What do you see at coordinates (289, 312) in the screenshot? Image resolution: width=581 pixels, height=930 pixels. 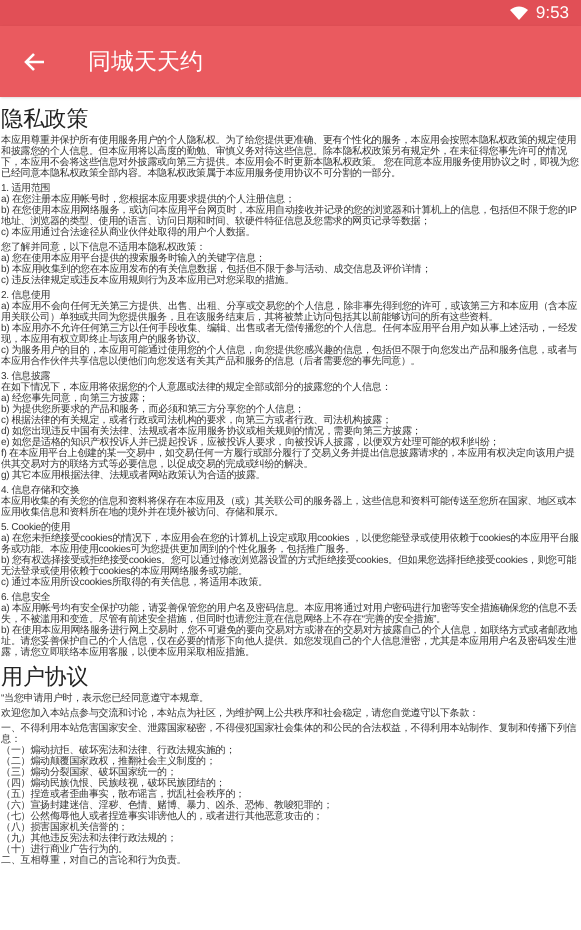 I see `policy-paragraph: a) 本应用不会向任何无关第三方提供、出售、出租、分享或交易您的个人信息，除非事先得到您的许可，或该第三方和本应用（含本应用关联公司）单独或共同为您提供服务，且在该服务结束后，其将被禁止访问包括其以前能够访问的所有这些资料。` at bounding box center [289, 312].